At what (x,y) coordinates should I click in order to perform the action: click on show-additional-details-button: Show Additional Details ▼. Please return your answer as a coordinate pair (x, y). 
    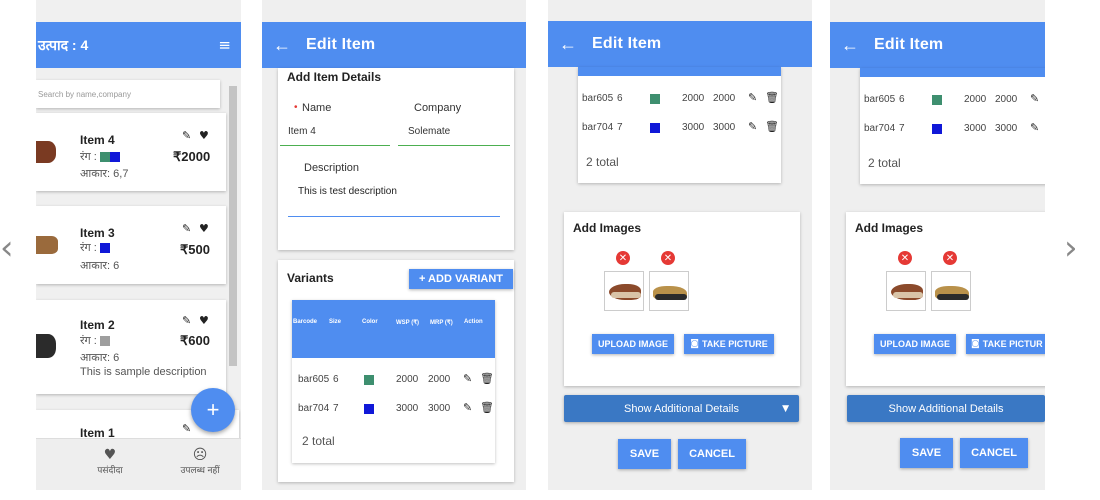
    Looking at the image, I should click on (681, 408).